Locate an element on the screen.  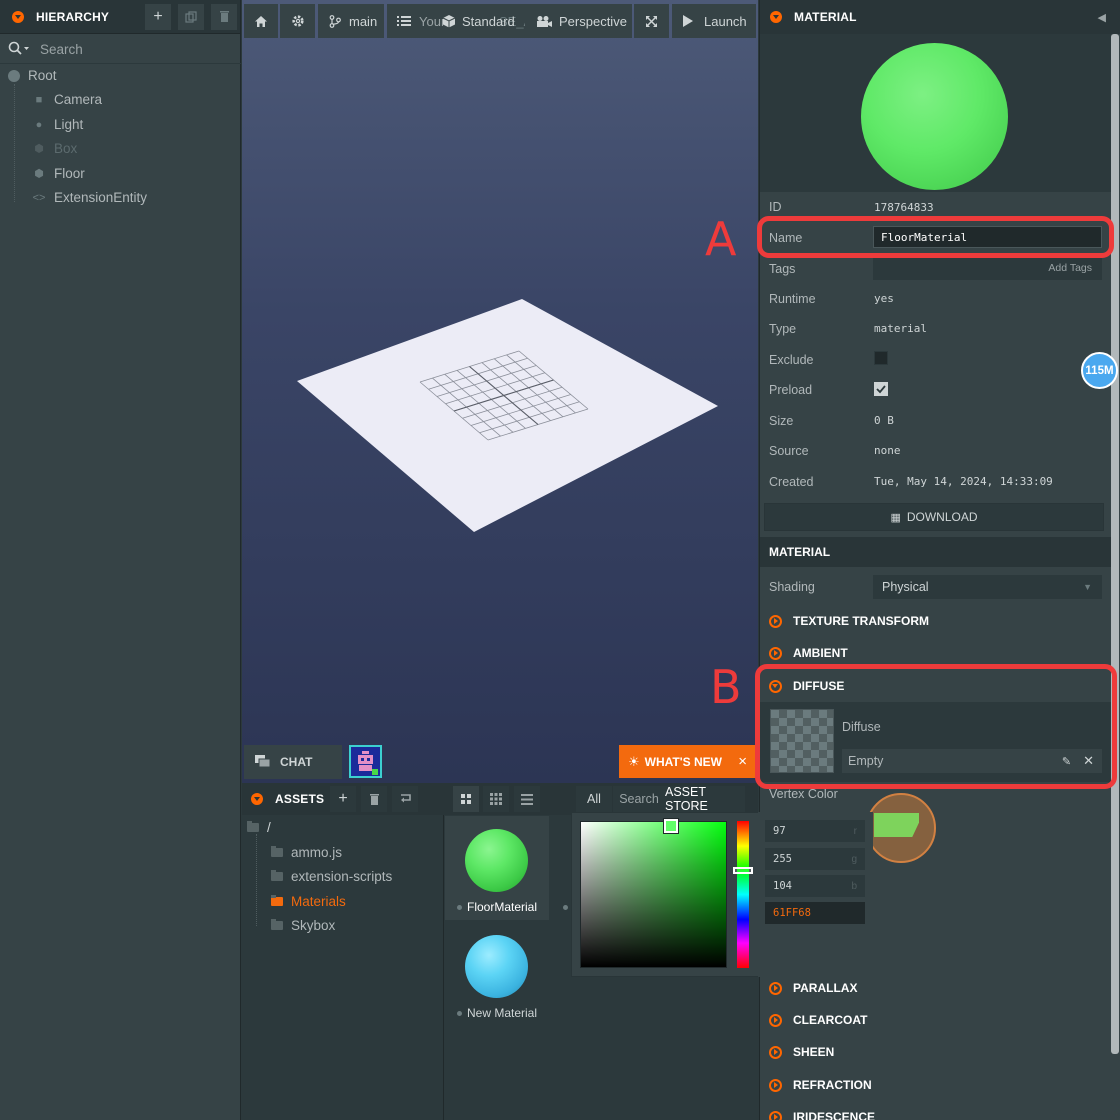
asset-item-floor-material: FloorMaterial is located at coordinates (497, 868).